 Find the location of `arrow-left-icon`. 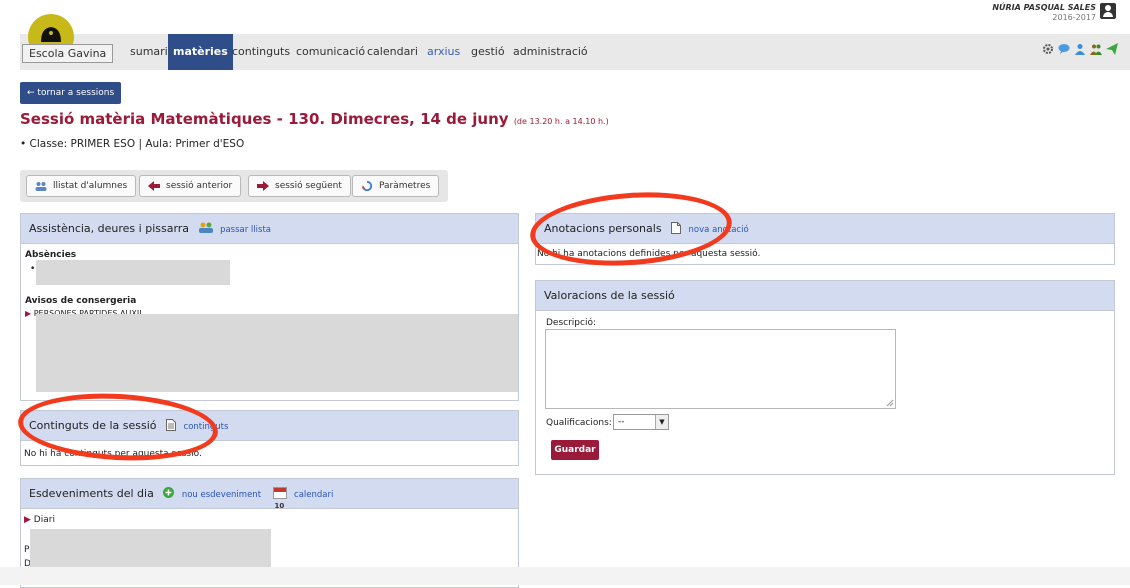

arrow-left-icon is located at coordinates (154, 186).